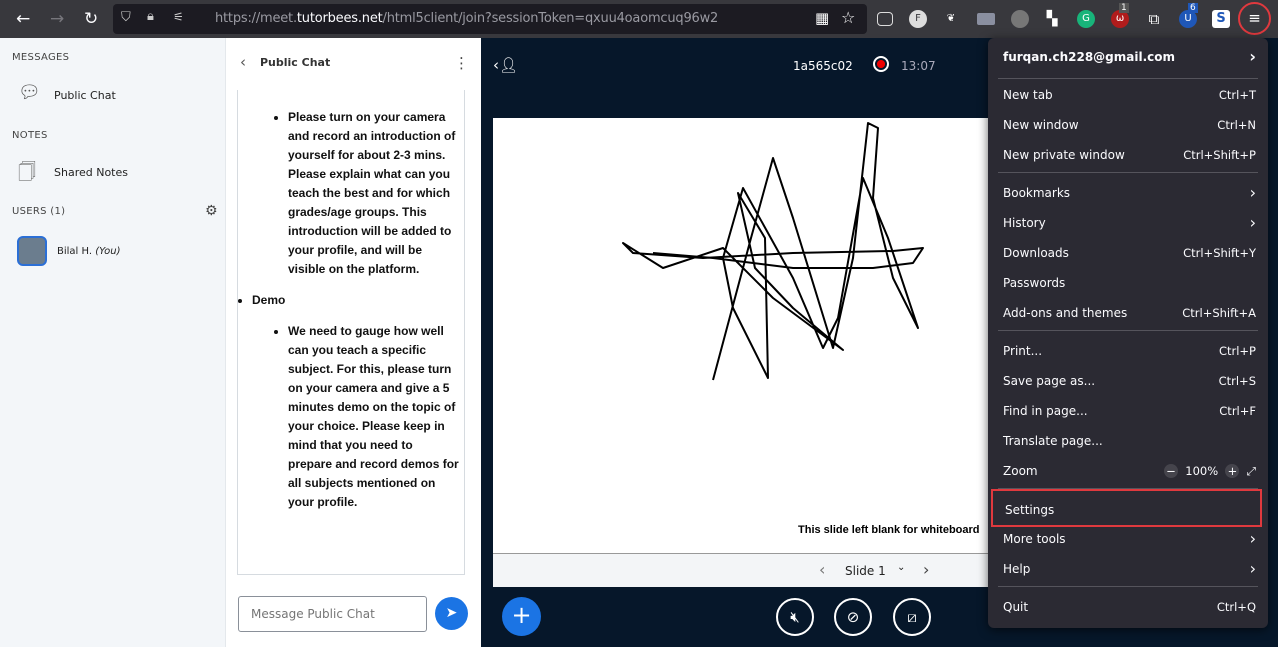  What do you see at coordinates (32, 251) in the screenshot?
I see `avatar` at bounding box center [32, 251].